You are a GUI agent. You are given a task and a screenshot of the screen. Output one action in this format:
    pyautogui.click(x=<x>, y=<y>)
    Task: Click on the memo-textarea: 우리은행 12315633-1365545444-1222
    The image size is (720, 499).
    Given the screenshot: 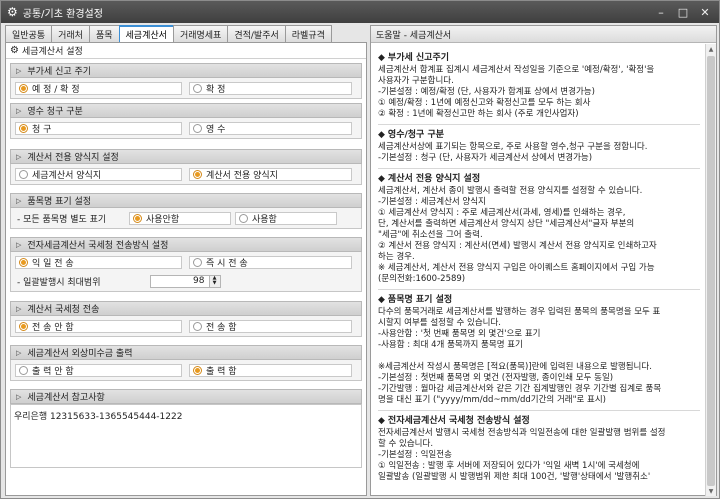 What is the action you would take?
    pyautogui.click(x=186, y=436)
    